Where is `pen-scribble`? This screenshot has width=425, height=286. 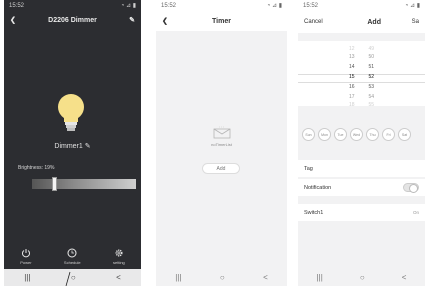 pen-scribble is located at coordinates (68, 278).